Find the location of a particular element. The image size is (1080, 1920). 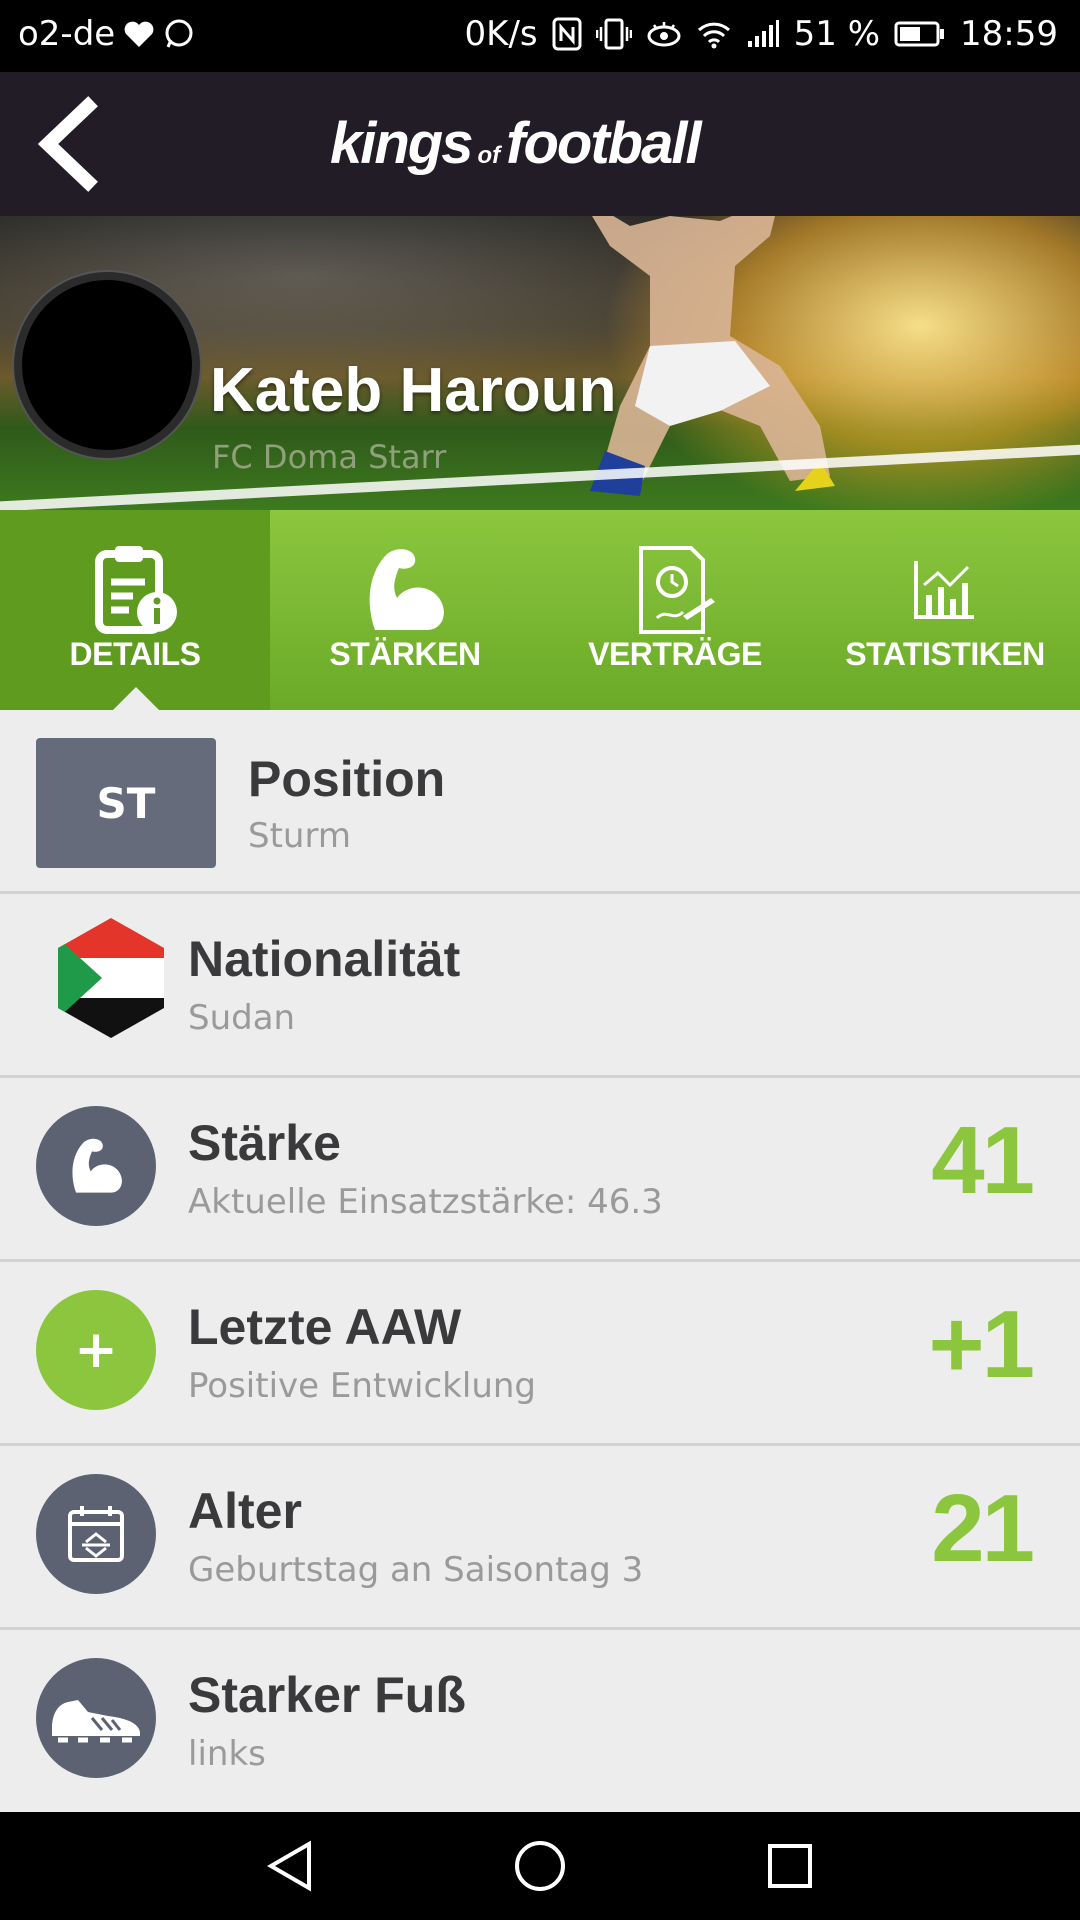

tab-details: DETAILS is located at coordinates (135, 610).